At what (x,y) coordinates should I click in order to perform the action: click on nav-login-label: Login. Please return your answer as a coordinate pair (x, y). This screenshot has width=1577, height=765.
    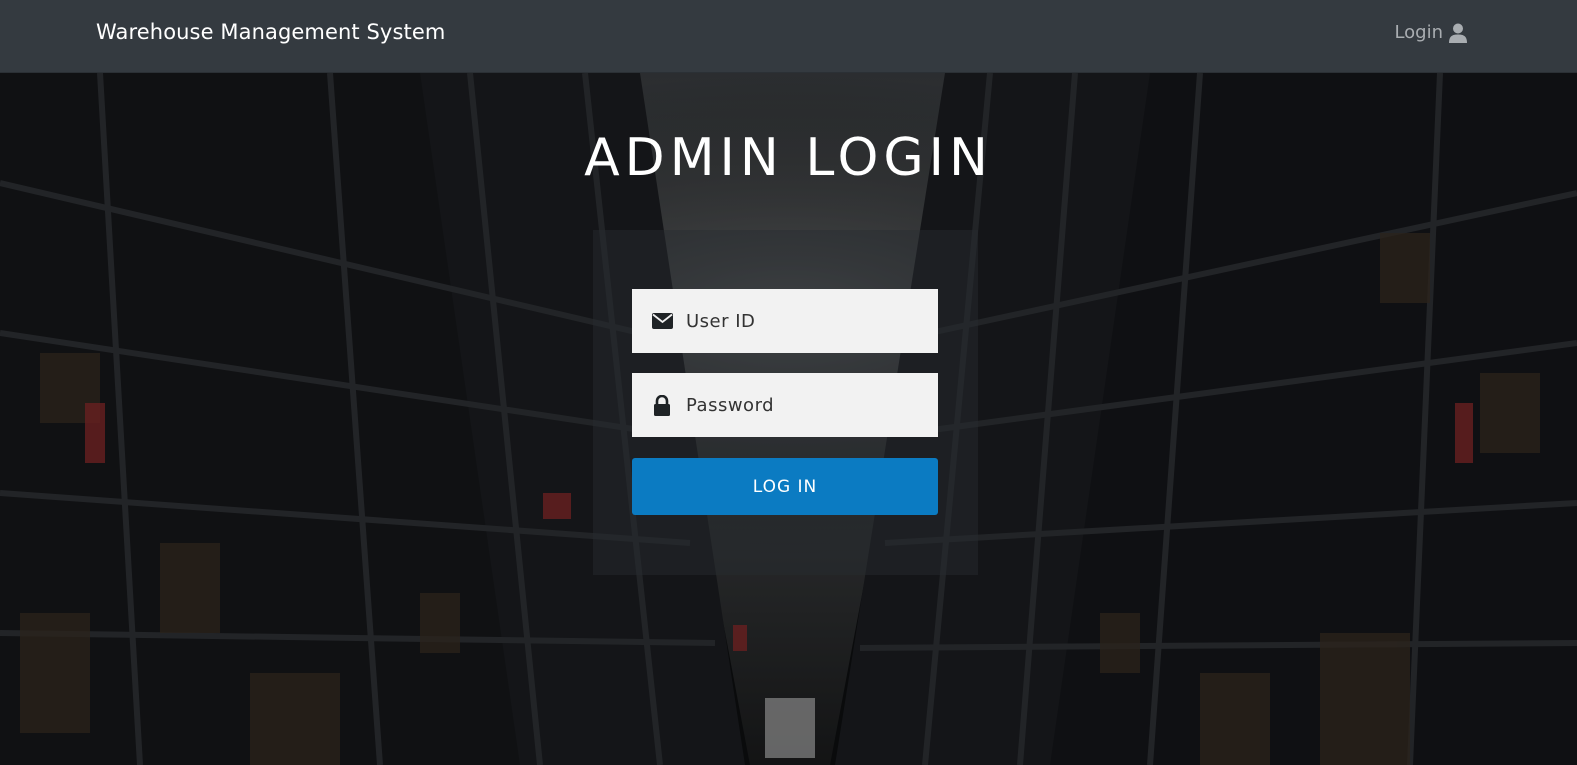
    Looking at the image, I should click on (1418, 32).